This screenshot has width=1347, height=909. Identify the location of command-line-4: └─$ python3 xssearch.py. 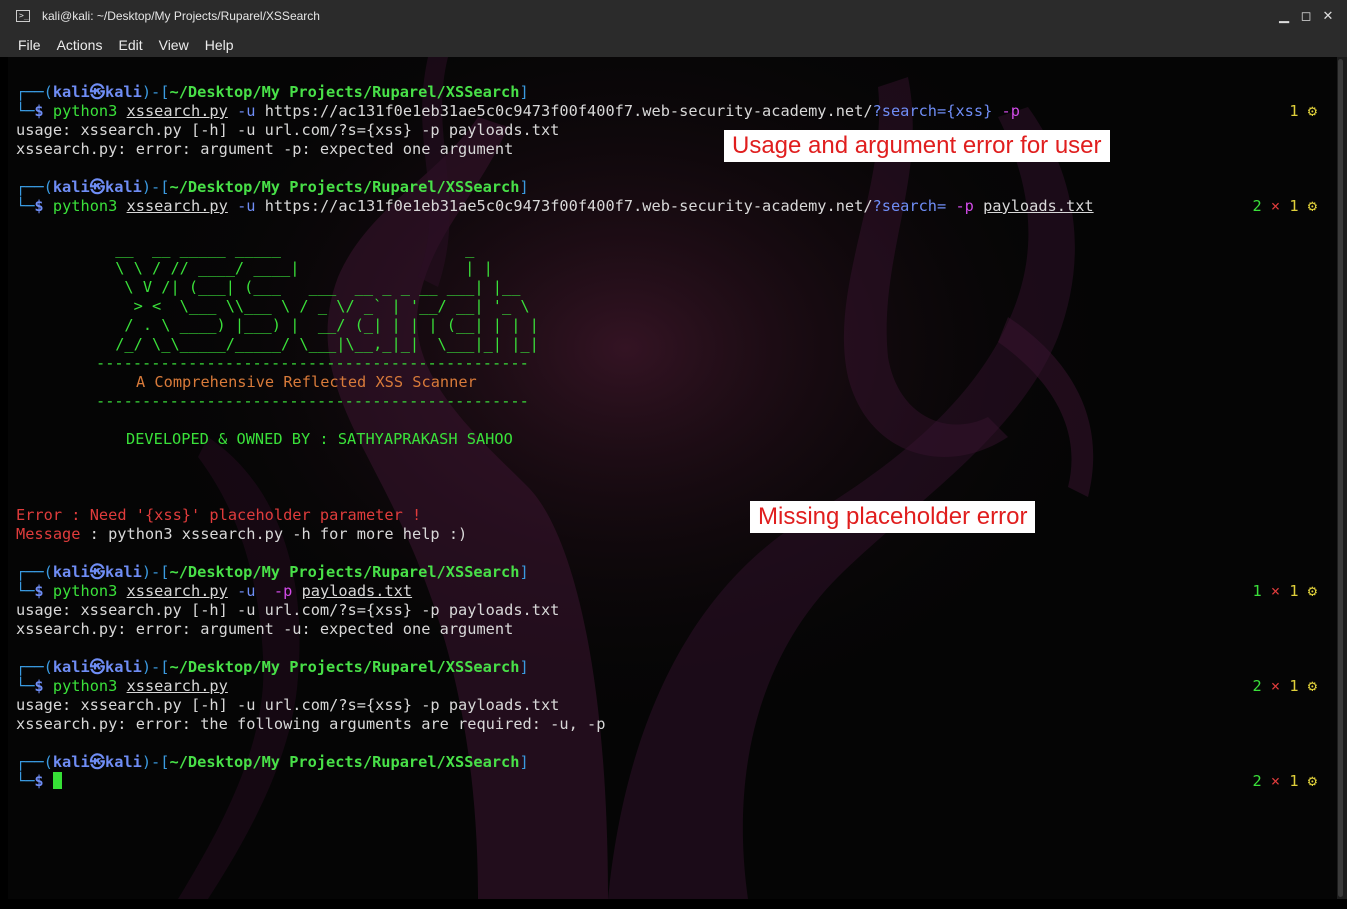
(122, 686).